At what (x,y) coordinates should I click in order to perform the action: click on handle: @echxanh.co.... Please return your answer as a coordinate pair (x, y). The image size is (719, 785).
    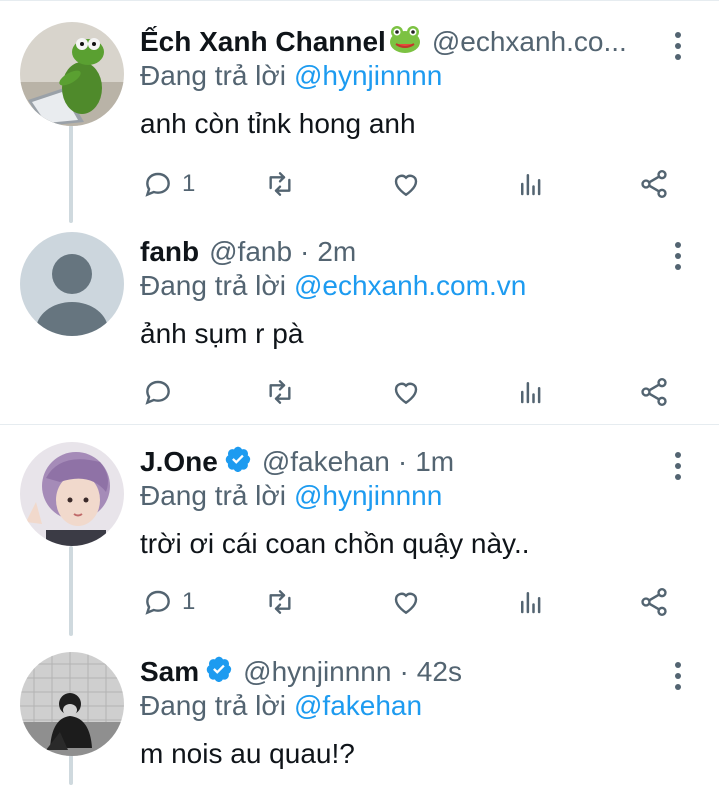
    Looking at the image, I should click on (529, 42).